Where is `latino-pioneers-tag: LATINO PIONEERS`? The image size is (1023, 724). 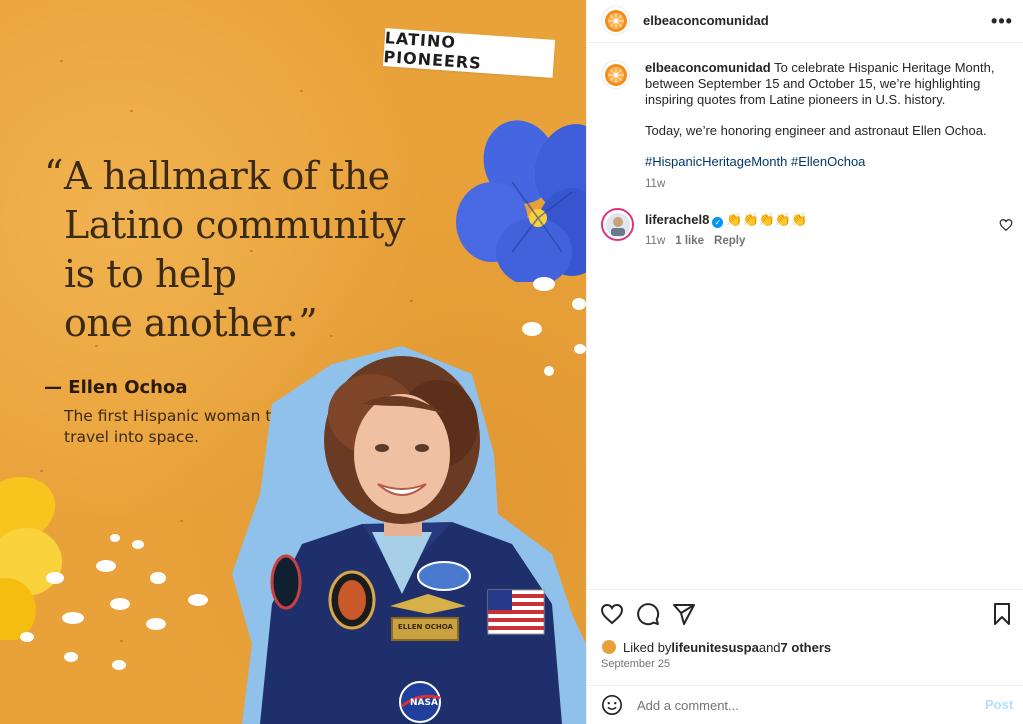 latino-pioneers-tag: LATINO PIONEERS is located at coordinates (469, 53).